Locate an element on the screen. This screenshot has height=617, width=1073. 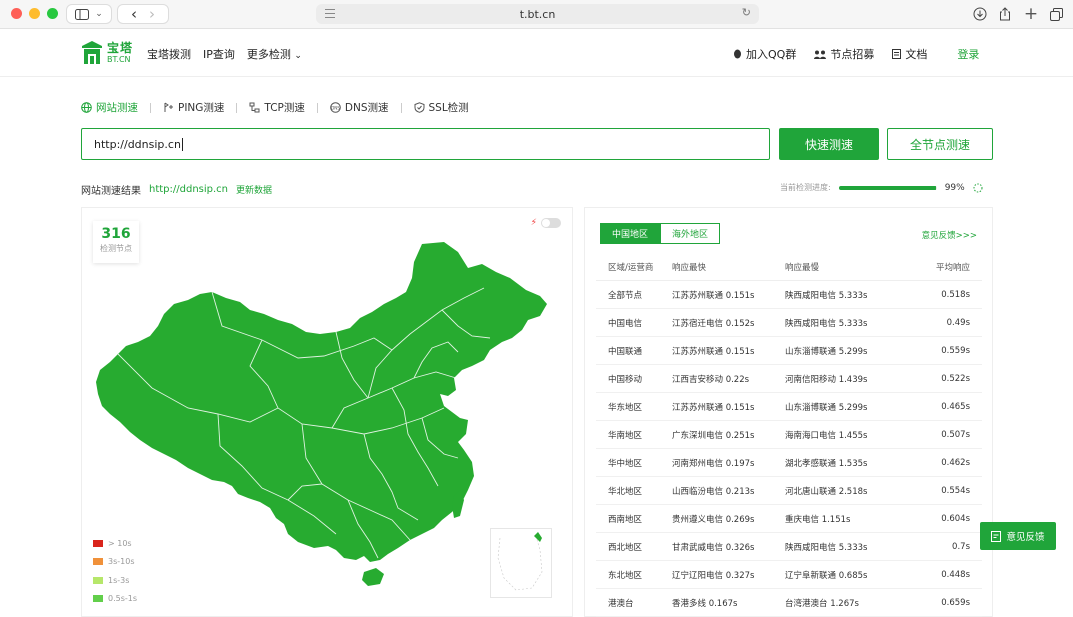
tab-overview-icon is located at coordinates (1056, 14).